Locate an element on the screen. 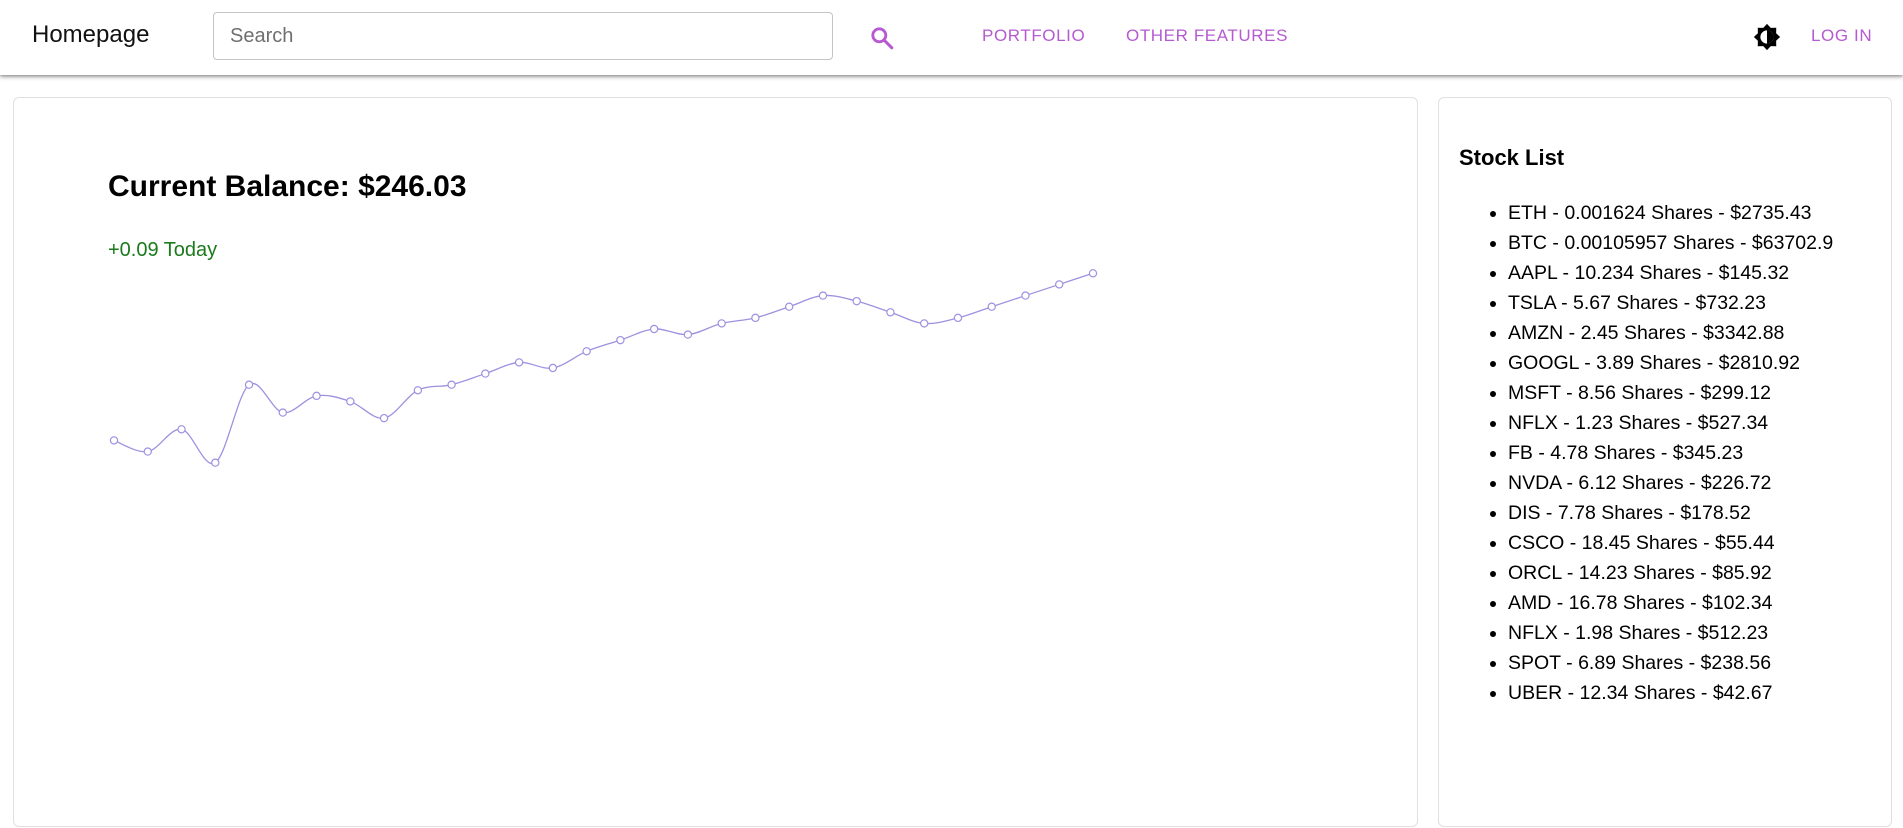  brightness-icon is located at coordinates (1767, 37).